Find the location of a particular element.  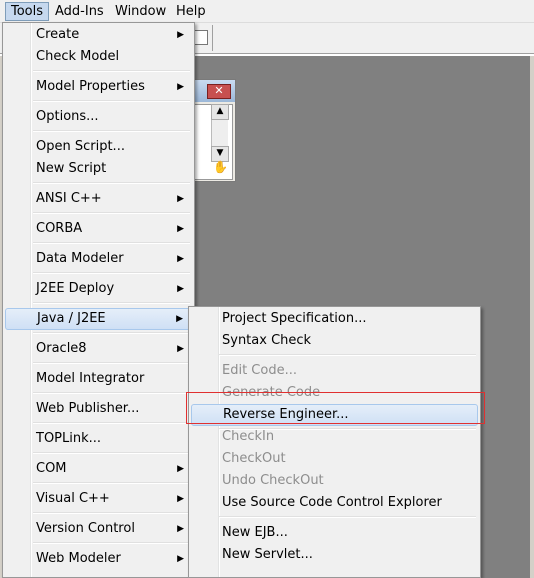

menu-item-checkin: CheckIn is located at coordinates (334, 437).